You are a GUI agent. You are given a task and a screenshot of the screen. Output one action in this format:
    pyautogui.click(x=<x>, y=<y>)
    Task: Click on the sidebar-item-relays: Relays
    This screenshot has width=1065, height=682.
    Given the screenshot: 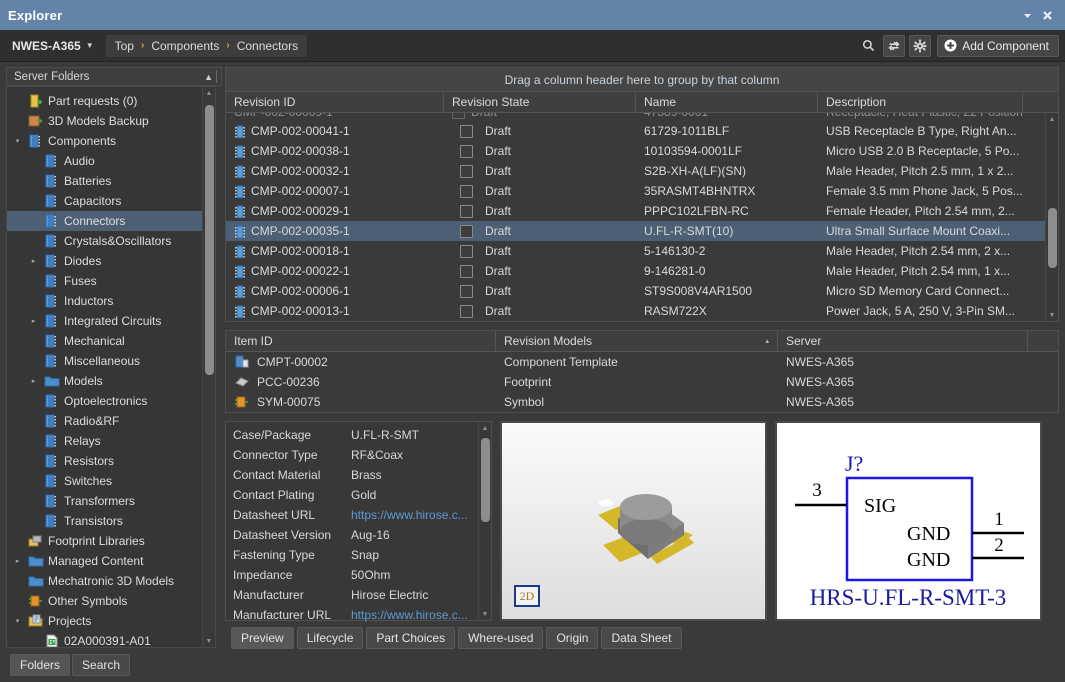 What is the action you would take?
    pyautogui.click(x=111, y=441)
    